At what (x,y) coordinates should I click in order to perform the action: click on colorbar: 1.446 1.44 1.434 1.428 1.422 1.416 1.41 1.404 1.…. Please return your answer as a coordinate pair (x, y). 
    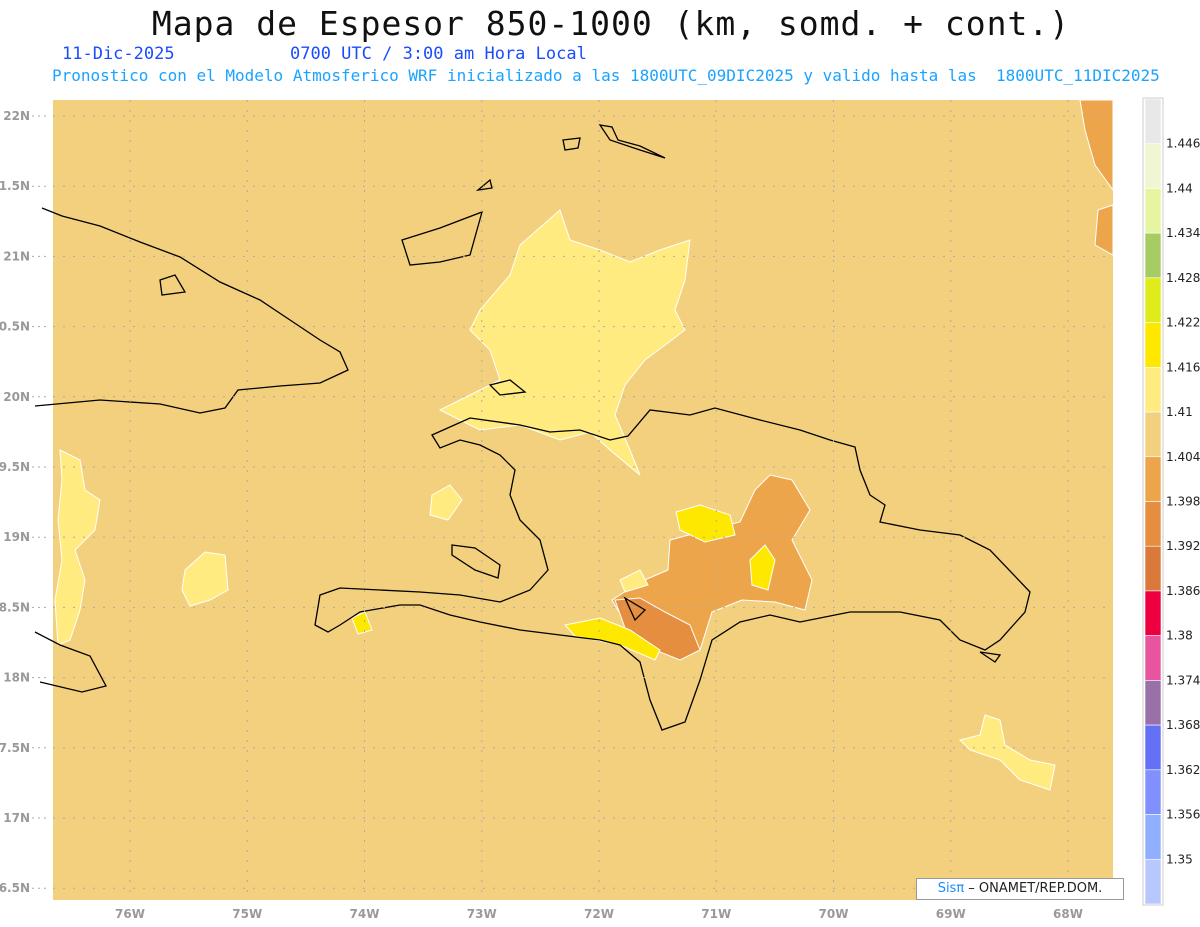
    Looking at the image, I should click on (1171, 501).